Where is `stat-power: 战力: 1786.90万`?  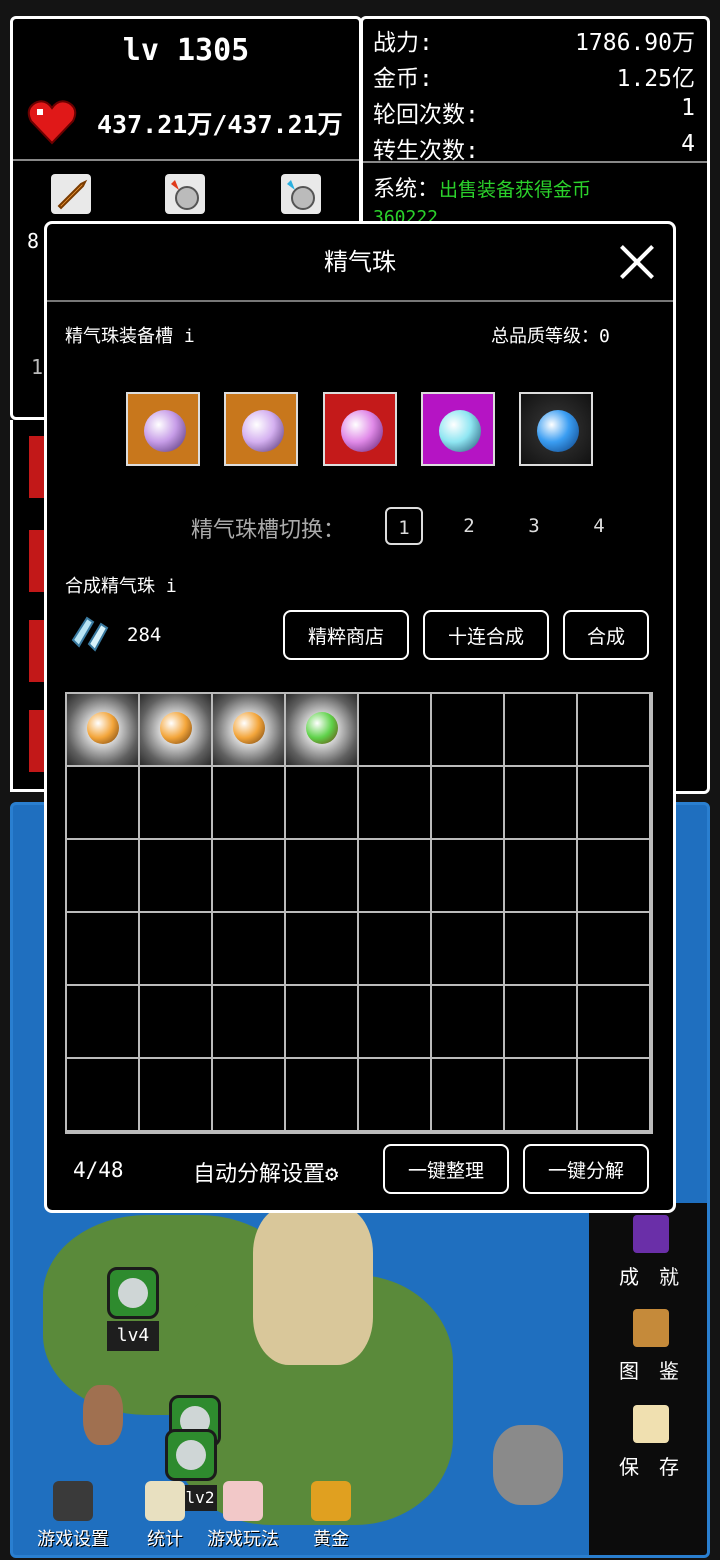 stat-power: 战力: 1786.90万 is located at coordinates (534, 43).